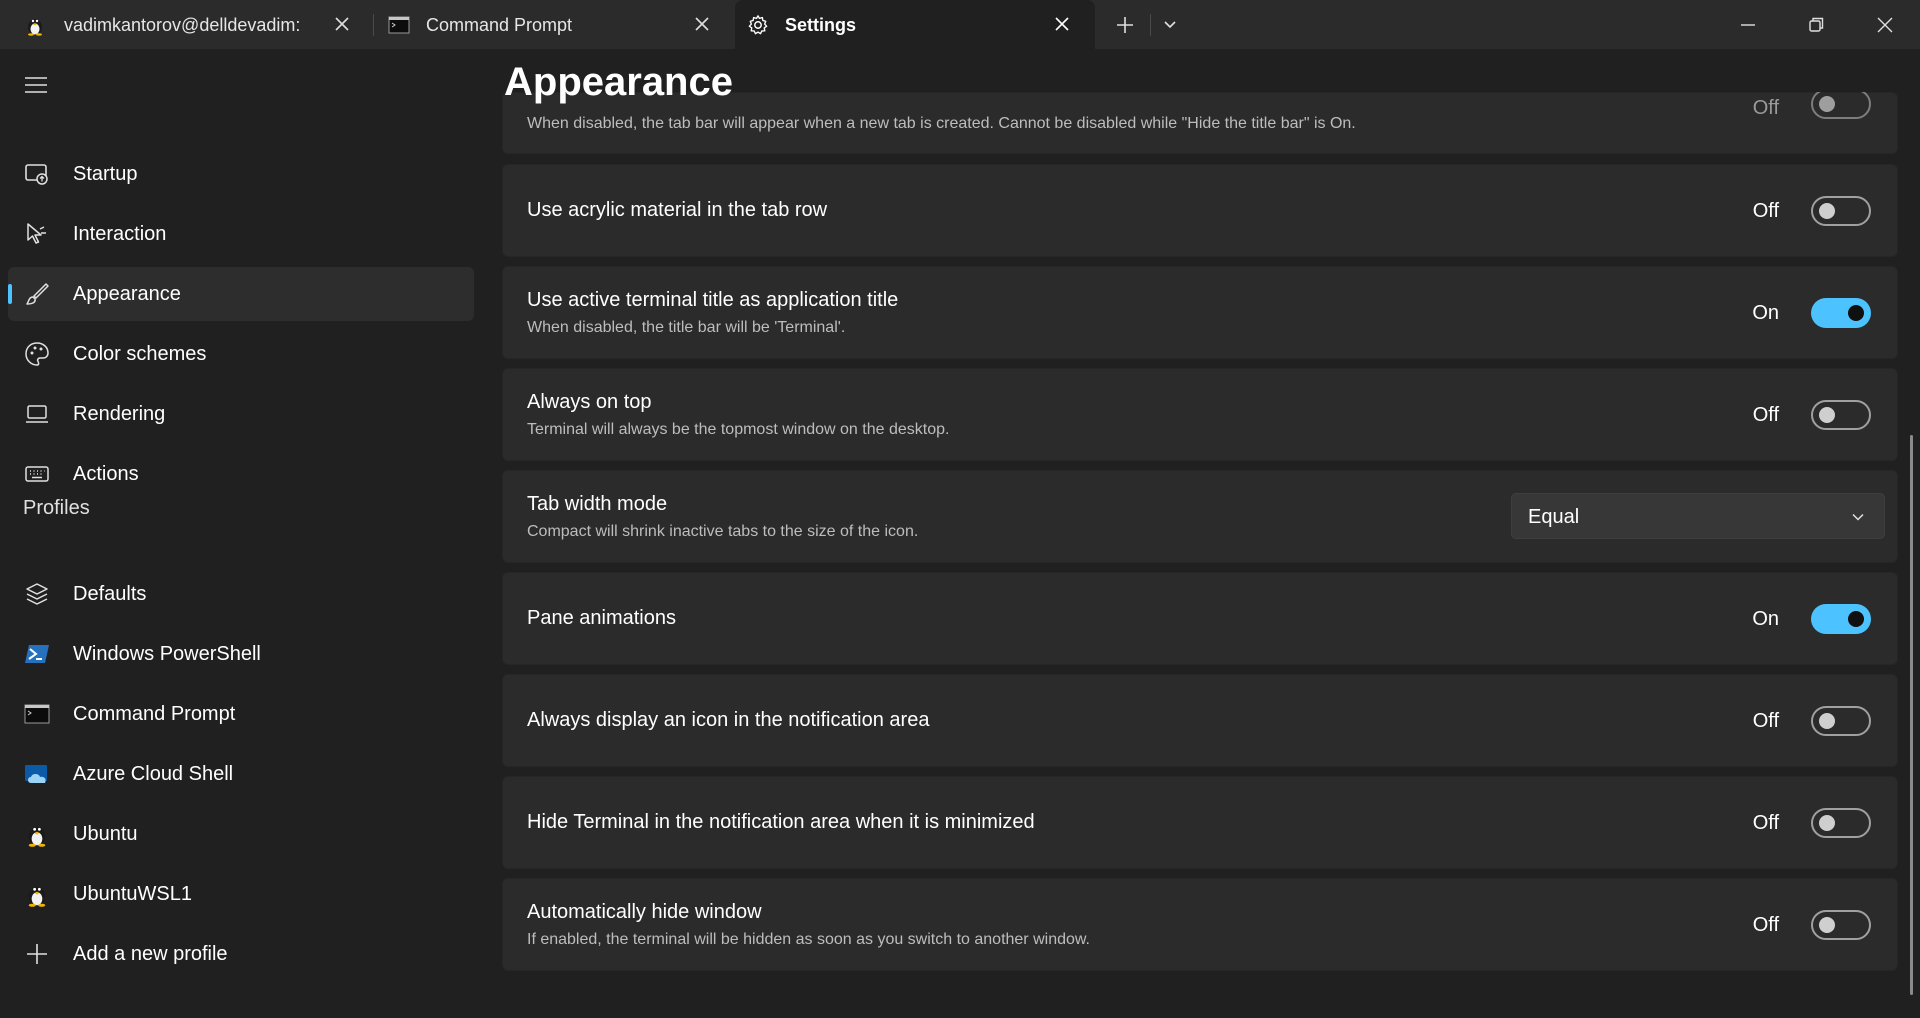  What do you see at coordinates (1554, 517) in the screenshot?
I see `dropdown-selected-value: Equal` at bounding box center [1554, 517].